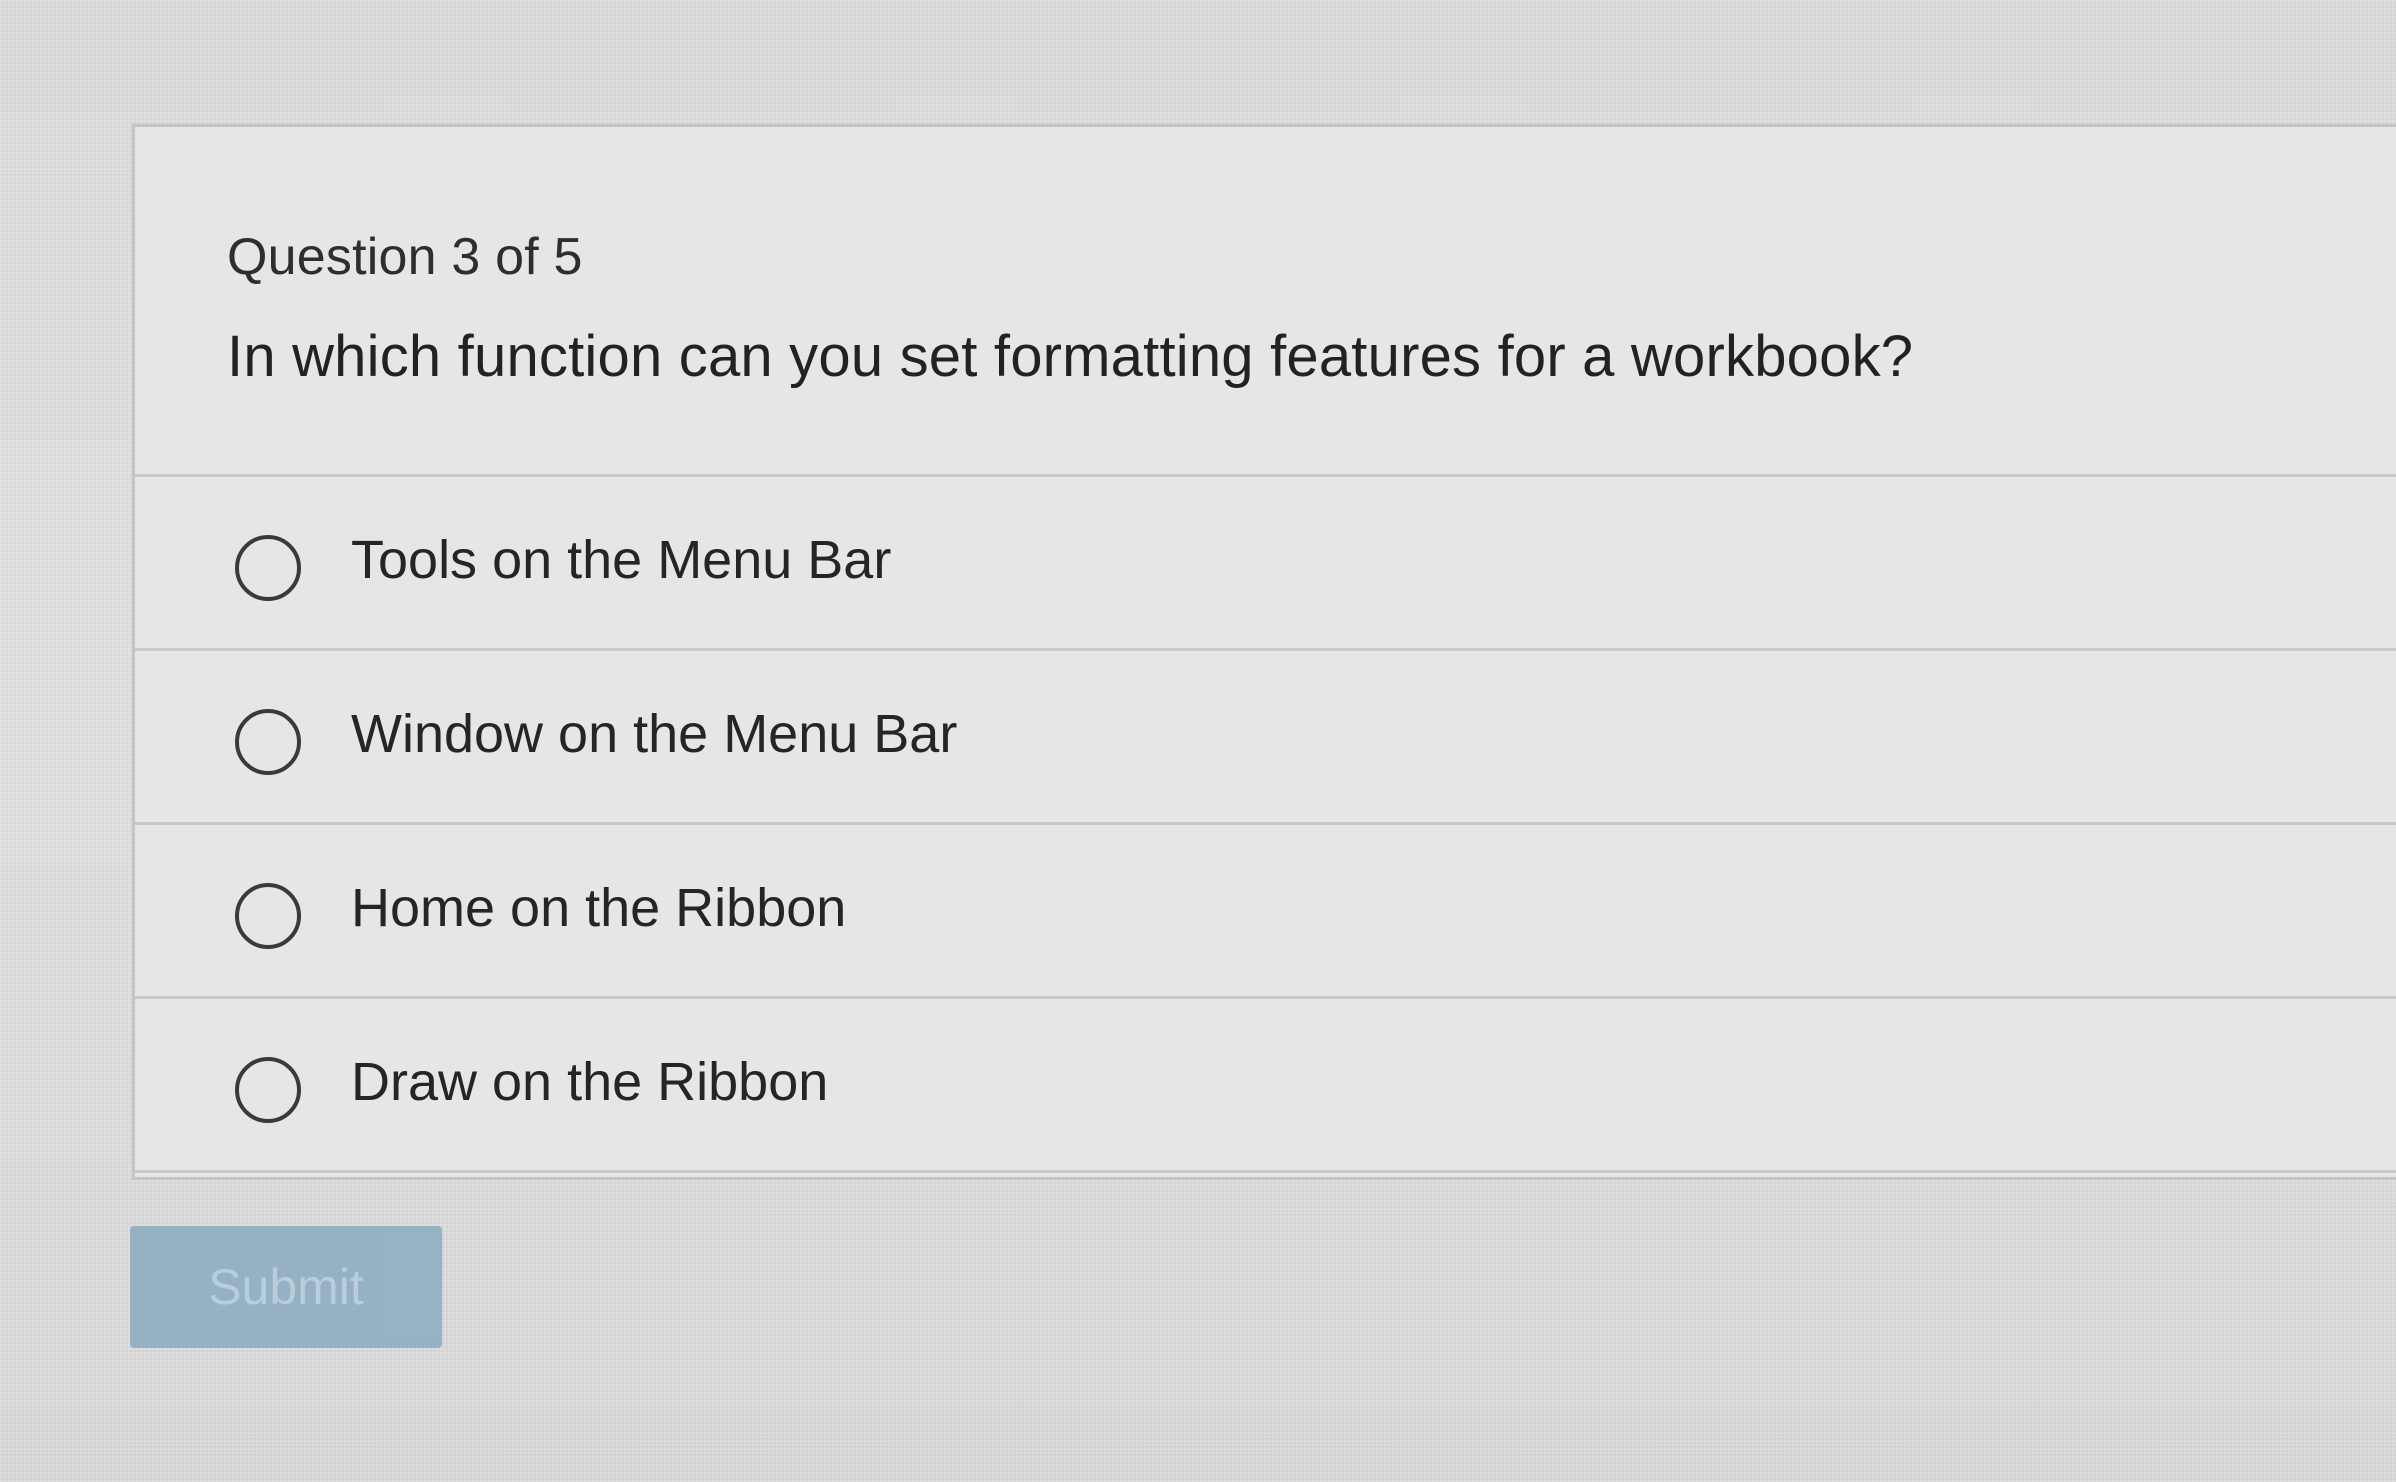 Image resolution: width=2396 pixels, height=1482 pixels. What do you see at coordinates (599, 908) in the screenshot?
I see `answer-label: Home on the Ribbon` at bounding box center [599, 908].